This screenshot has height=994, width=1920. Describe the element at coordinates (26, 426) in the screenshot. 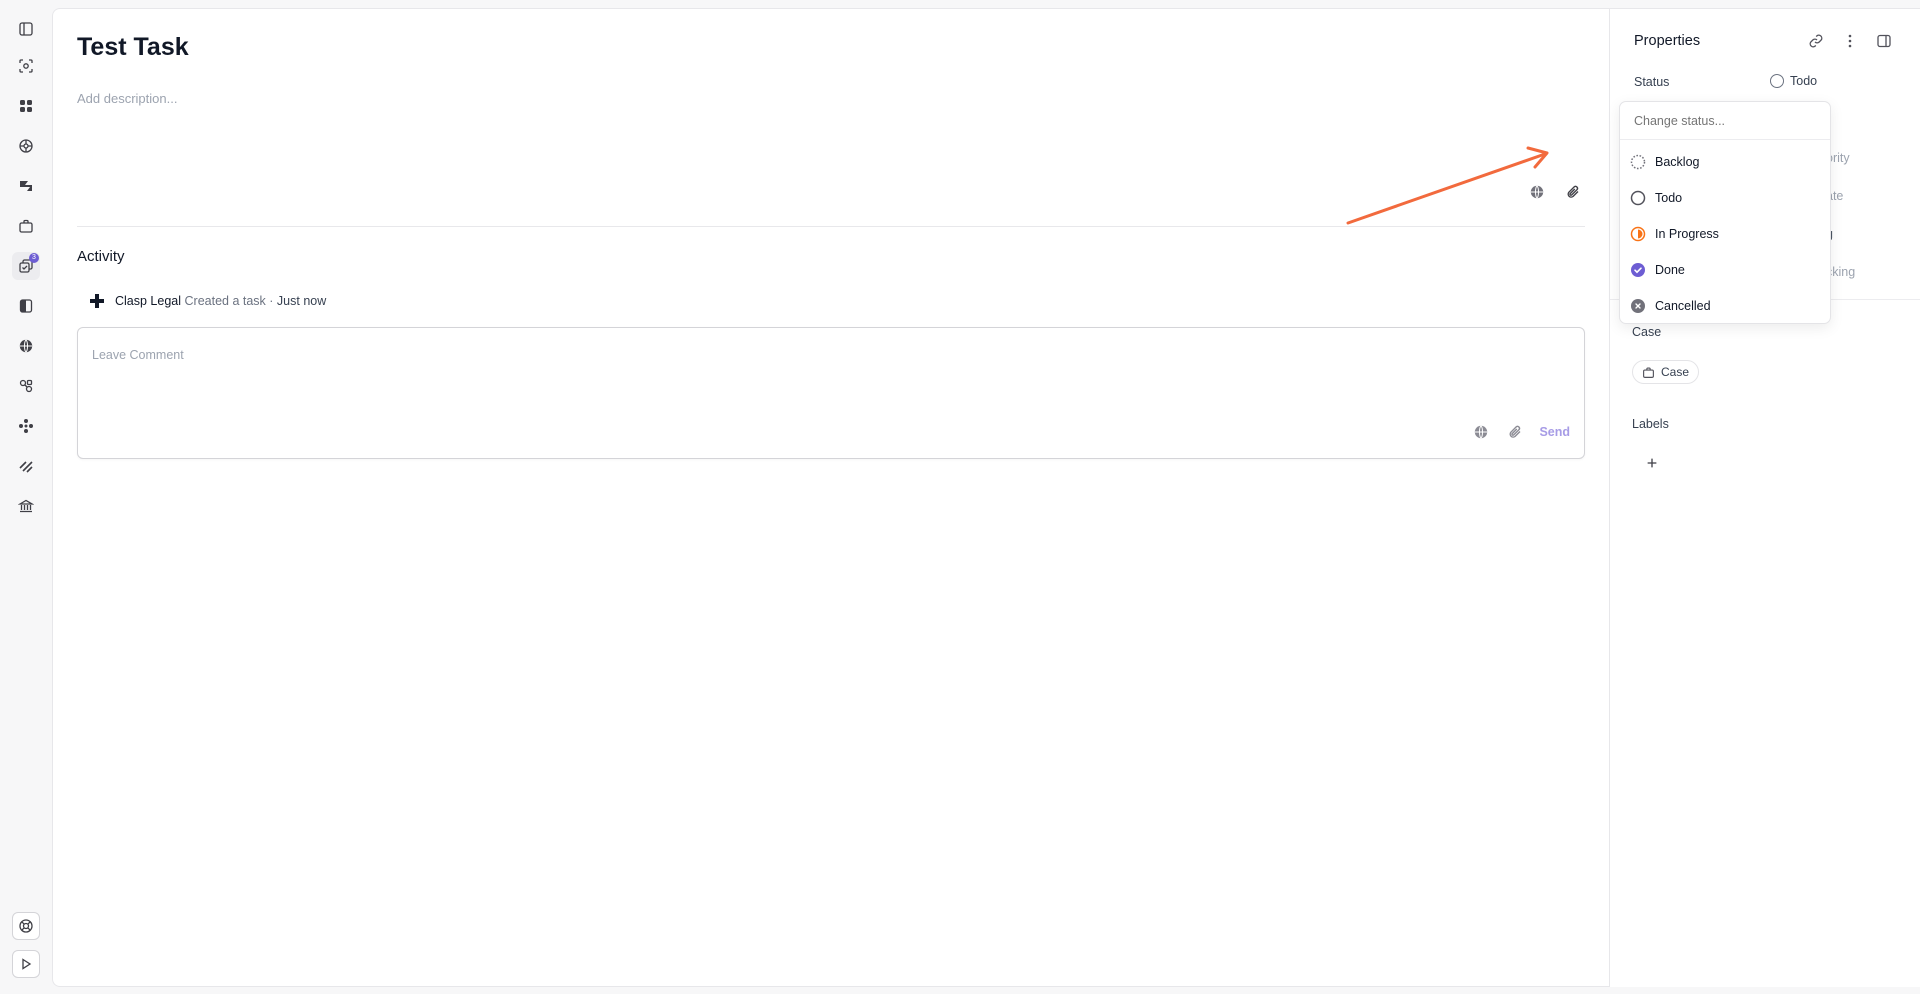

I see `apps-icon` at that location.